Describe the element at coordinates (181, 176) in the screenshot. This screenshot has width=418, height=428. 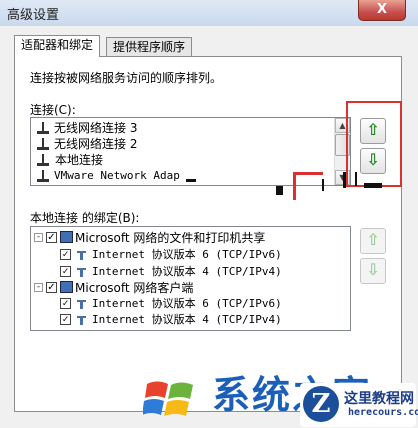
I see `connection-item: VMware Network Adap` at that location.